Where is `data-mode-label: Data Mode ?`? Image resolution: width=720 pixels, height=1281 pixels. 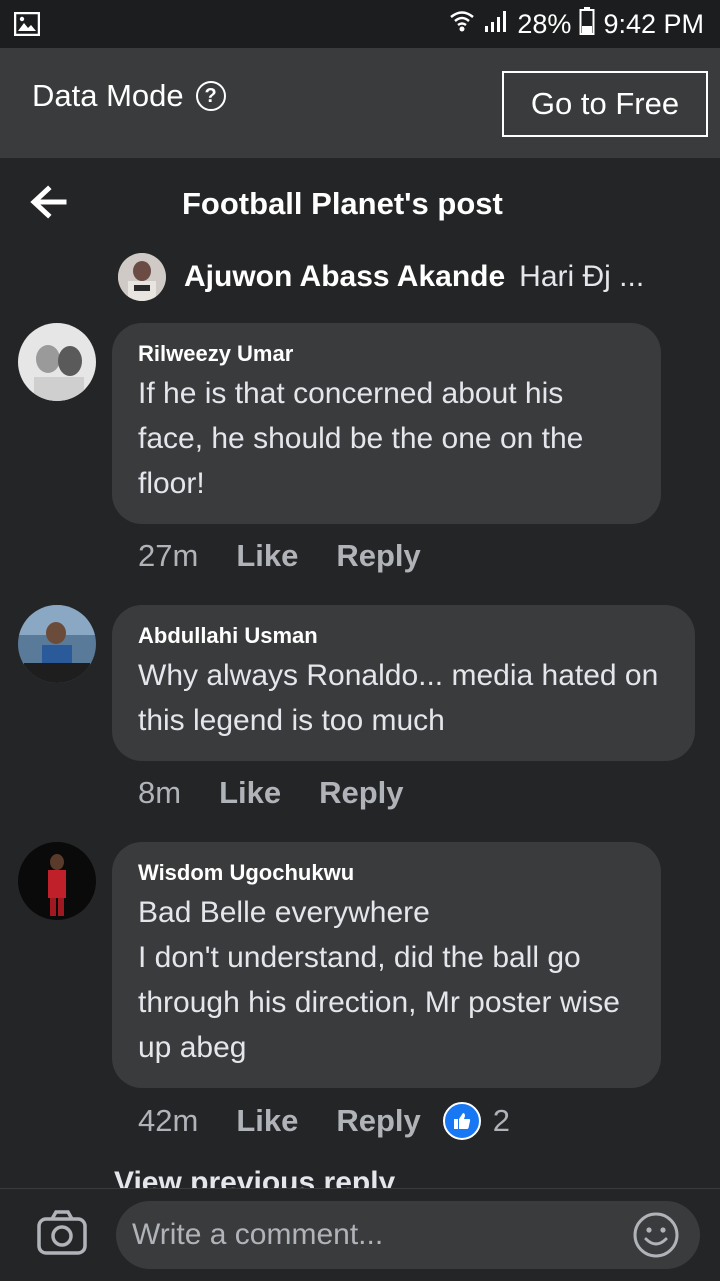 data-mode-label: Data Mode ? is located at coordinates (129, 96).